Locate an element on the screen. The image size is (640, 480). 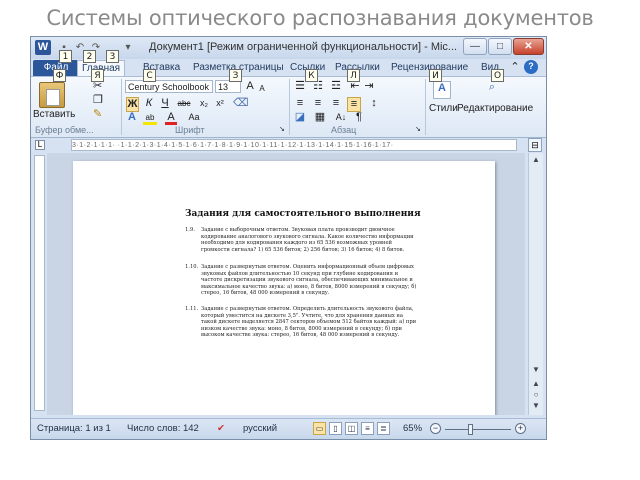
increase-indent-icon: ⇥ is located at coordinates (369, 86).